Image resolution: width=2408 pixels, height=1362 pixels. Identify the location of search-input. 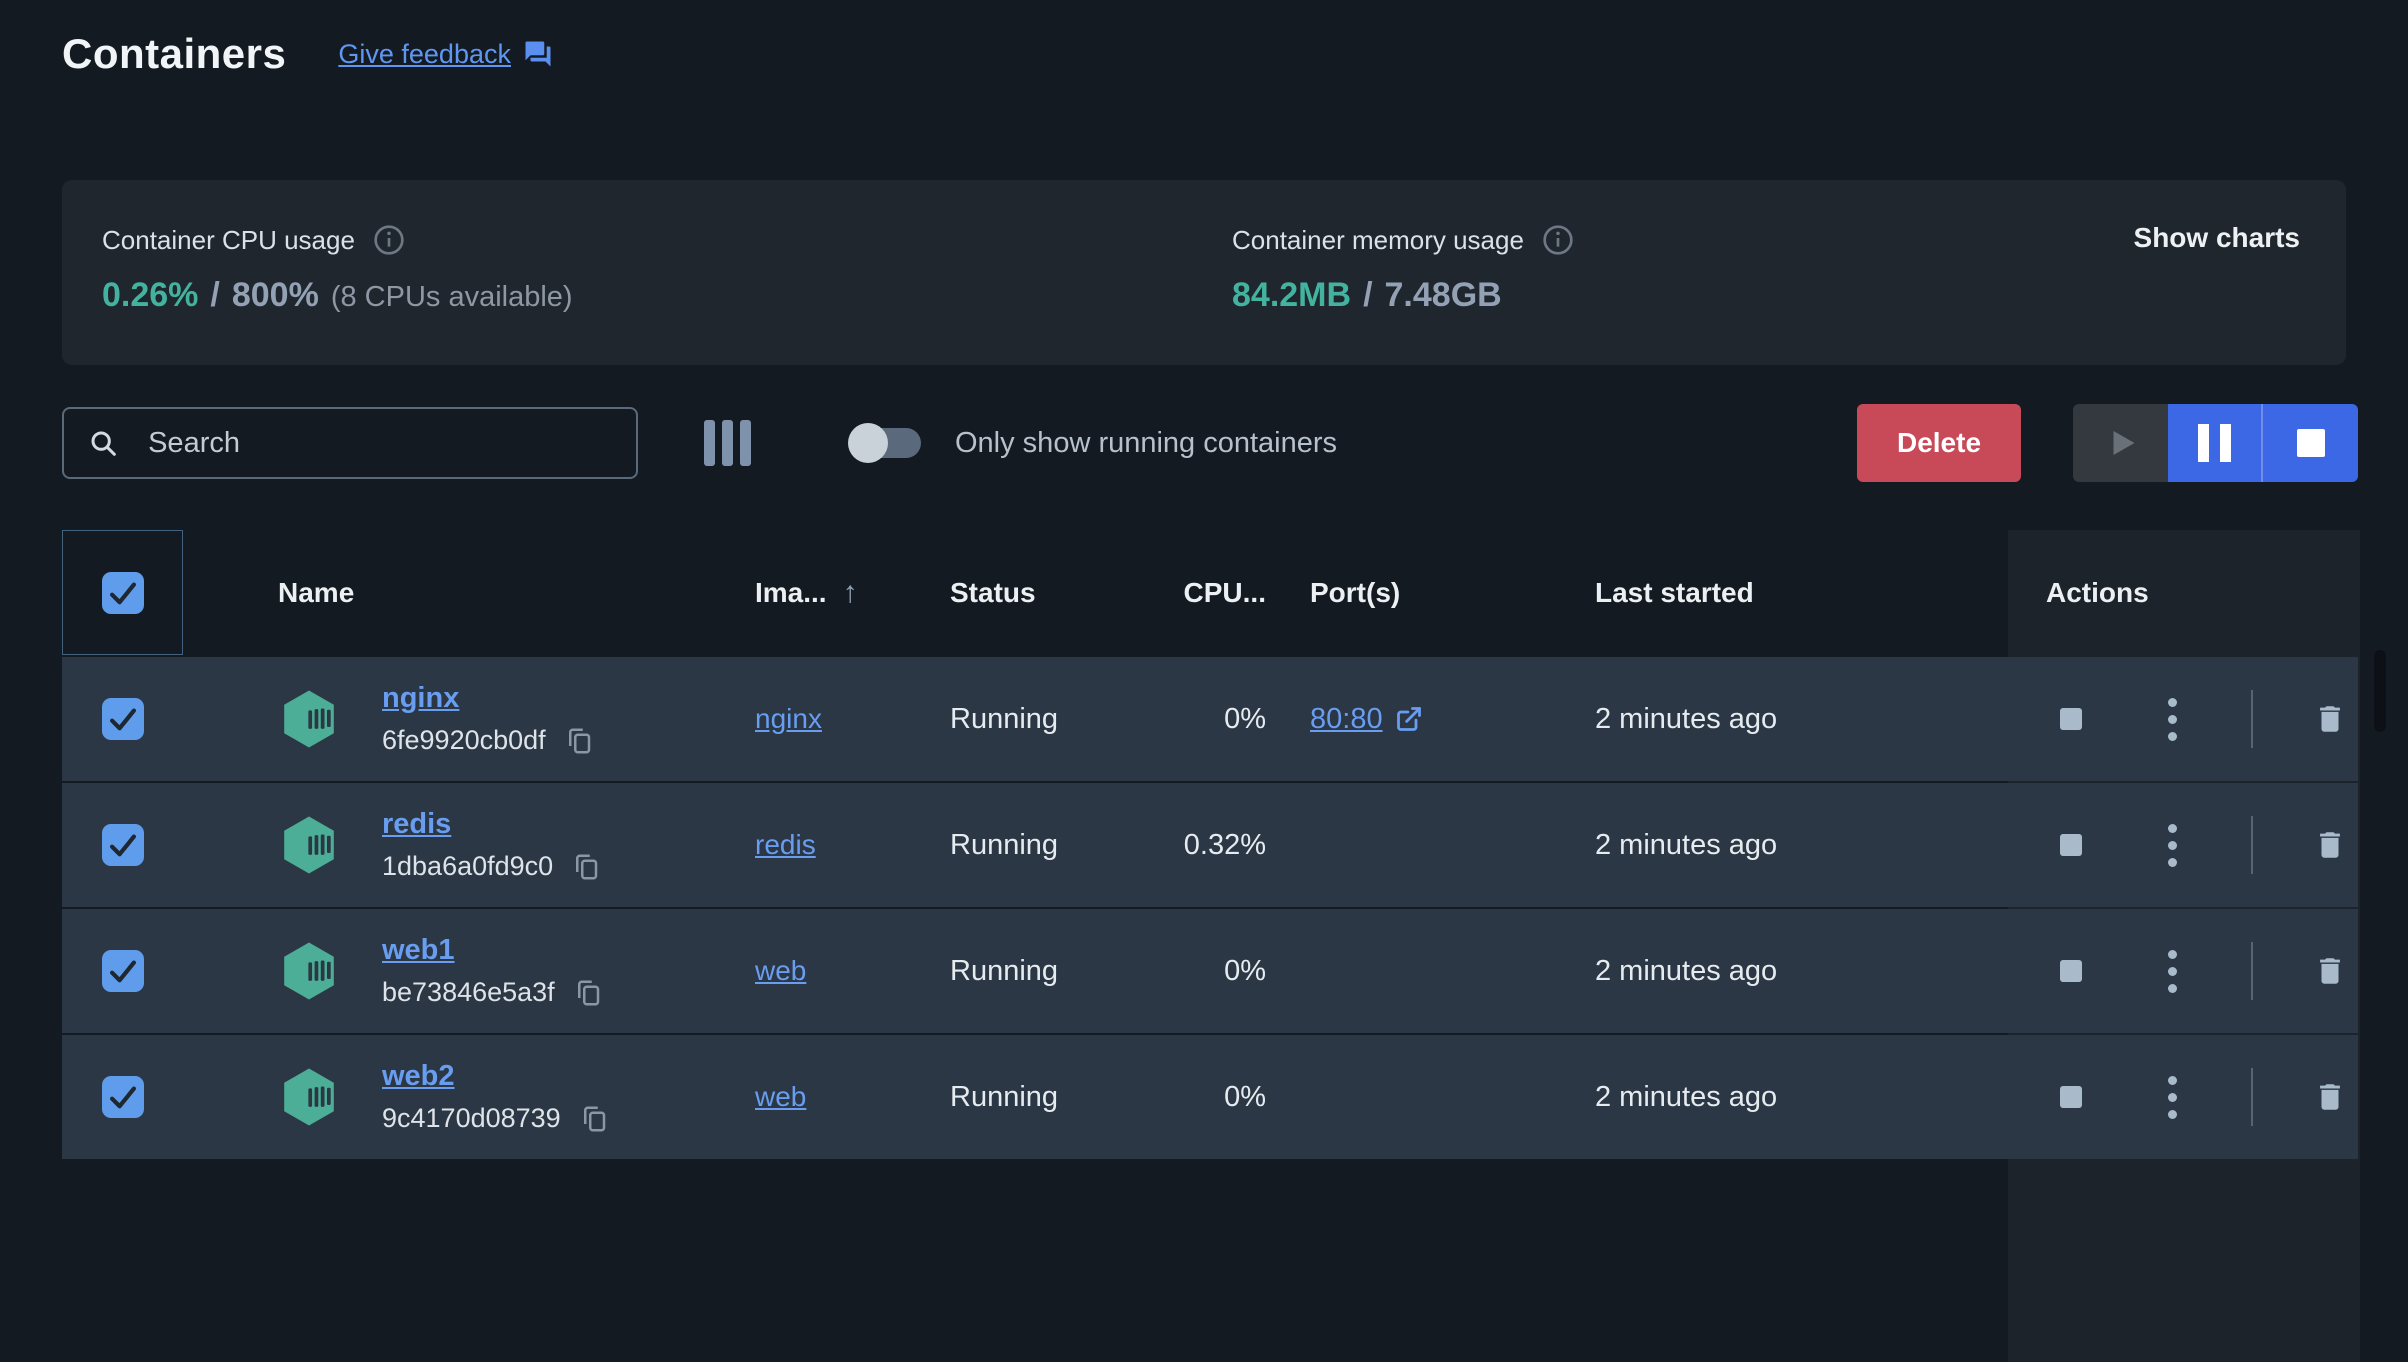
(380, 443).